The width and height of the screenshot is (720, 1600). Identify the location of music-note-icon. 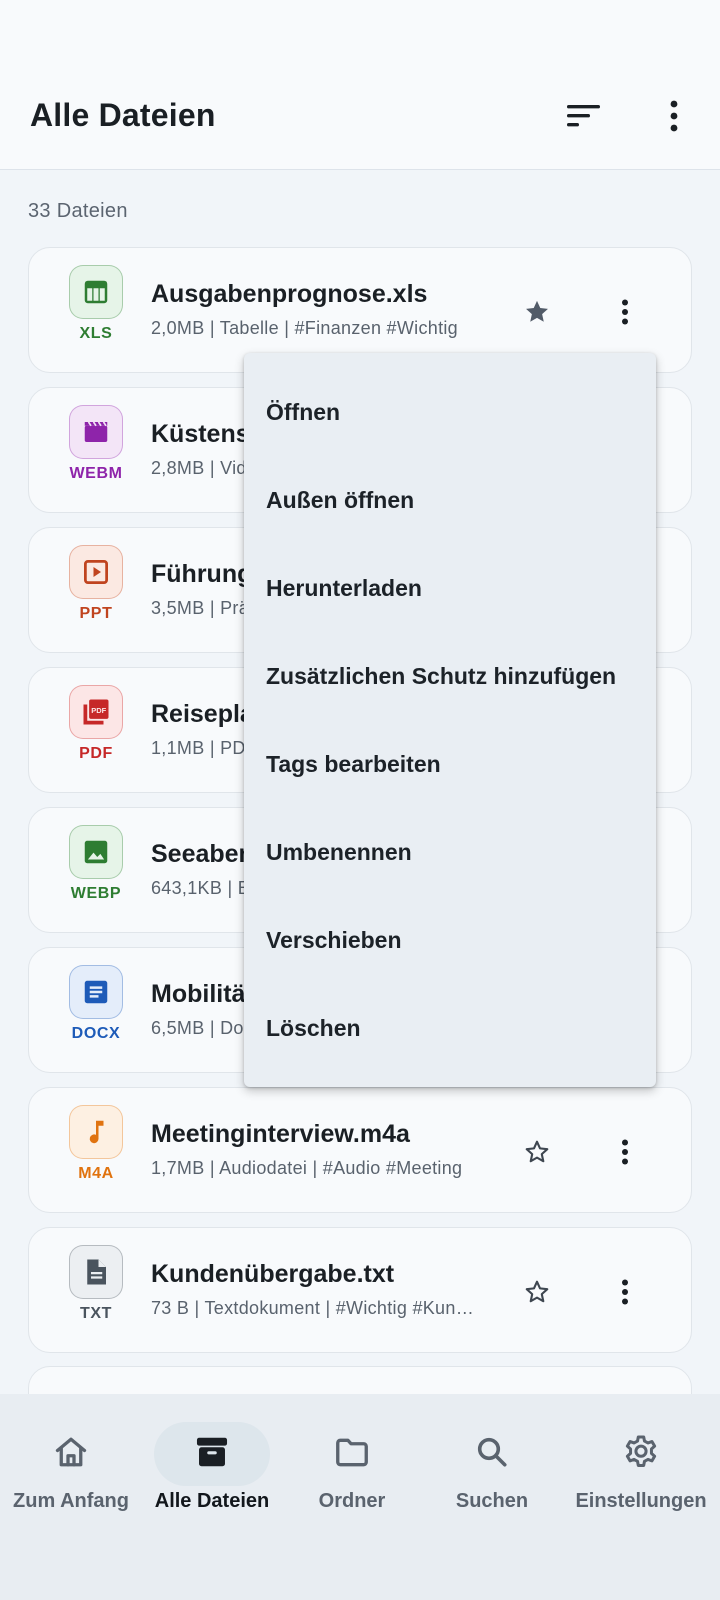
(96, 1132).